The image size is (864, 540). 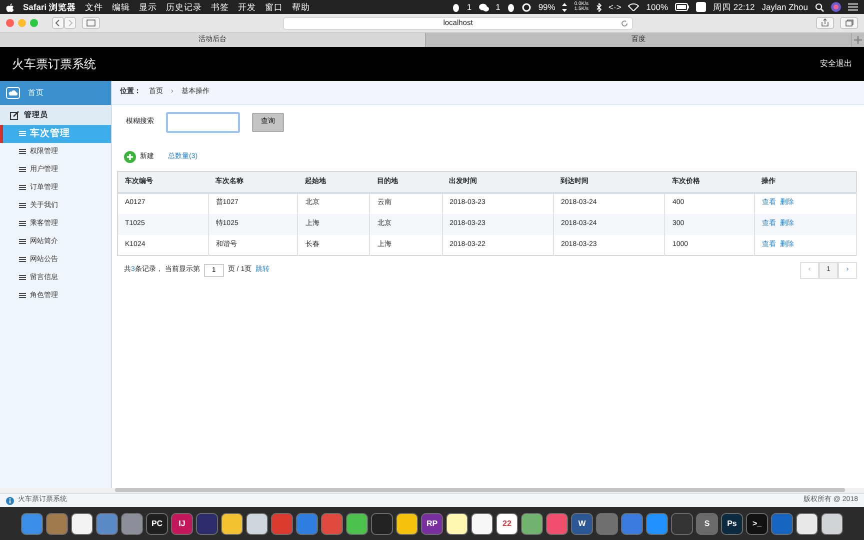 What do you see at coordinates (14, 115) in the screenshot?
I see `edit-icon` at bounding box center [14, 115].